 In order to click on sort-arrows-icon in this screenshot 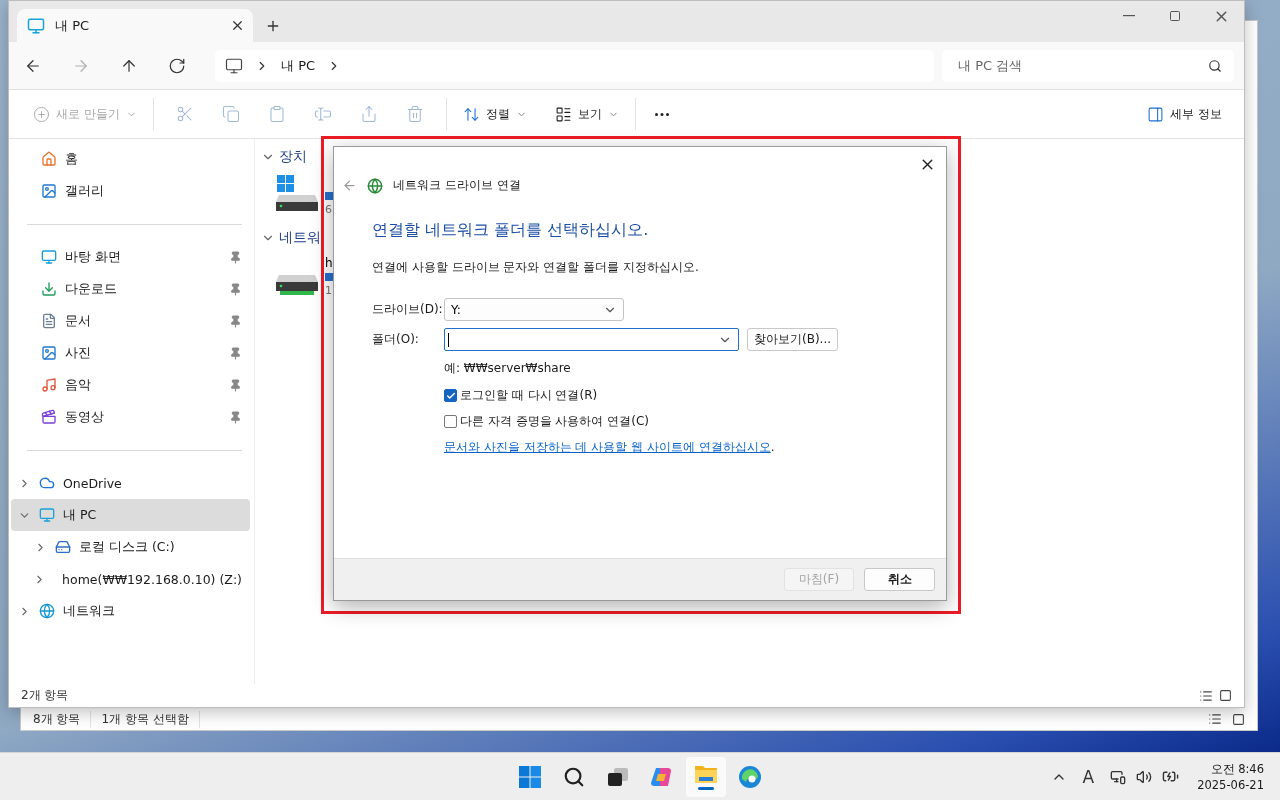, I will do `click(471, 114)`.